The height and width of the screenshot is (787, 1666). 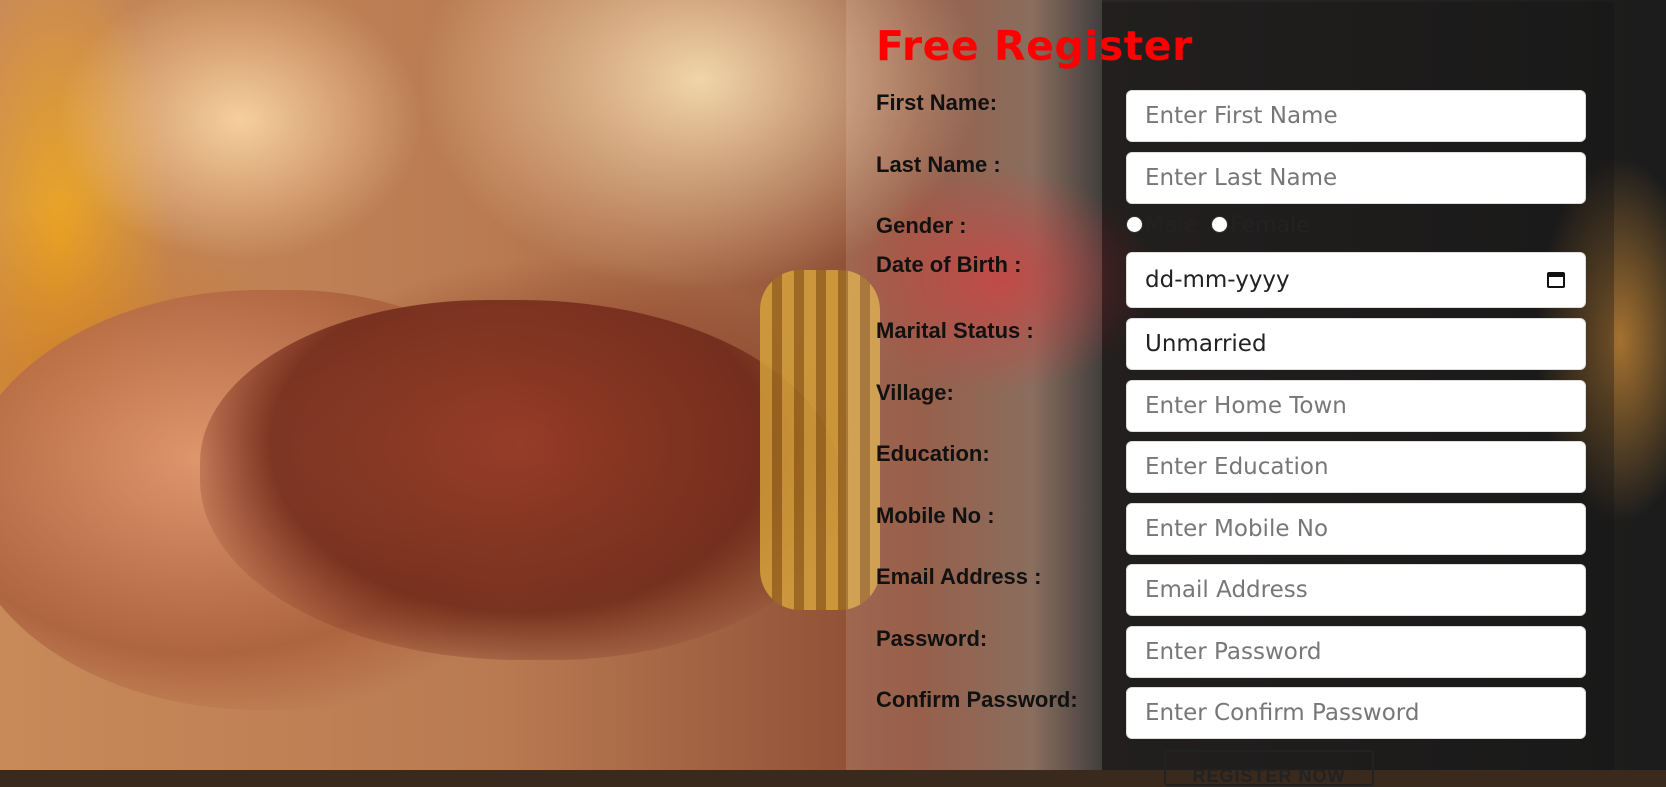 I want to click on village-label: Village:, so click(x=915, y=392).